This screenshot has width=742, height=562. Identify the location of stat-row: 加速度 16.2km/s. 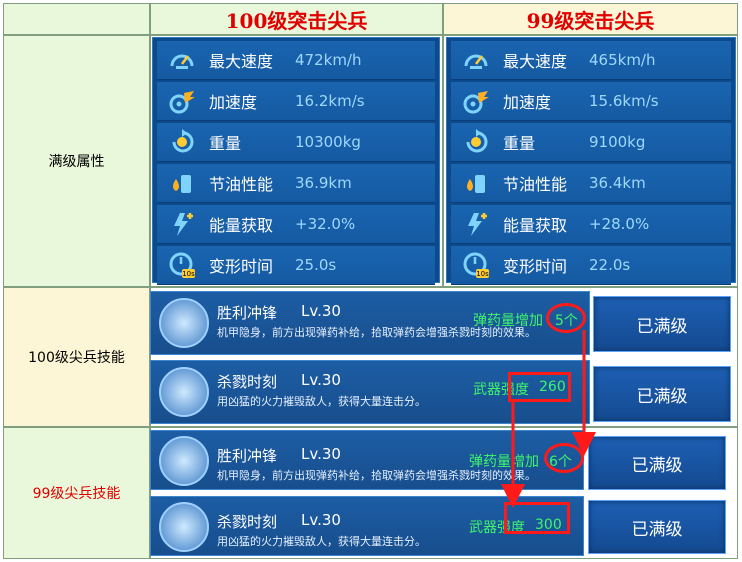
(296, 101).